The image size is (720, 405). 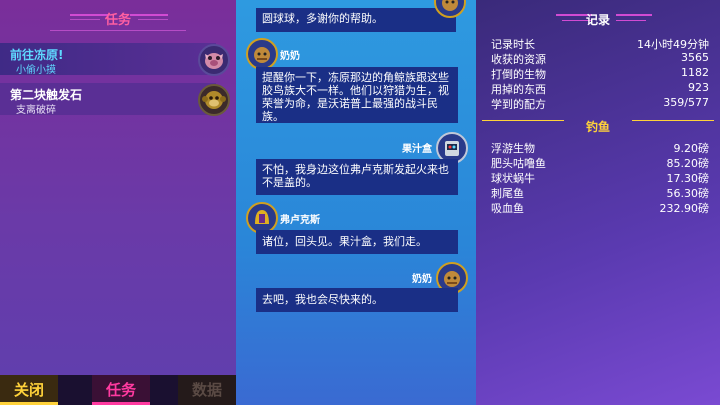 What do you see at coordinates (518, 59) in the screenshot?
I see `stat-label: 收获的资源` at bounding box center [518, 59].